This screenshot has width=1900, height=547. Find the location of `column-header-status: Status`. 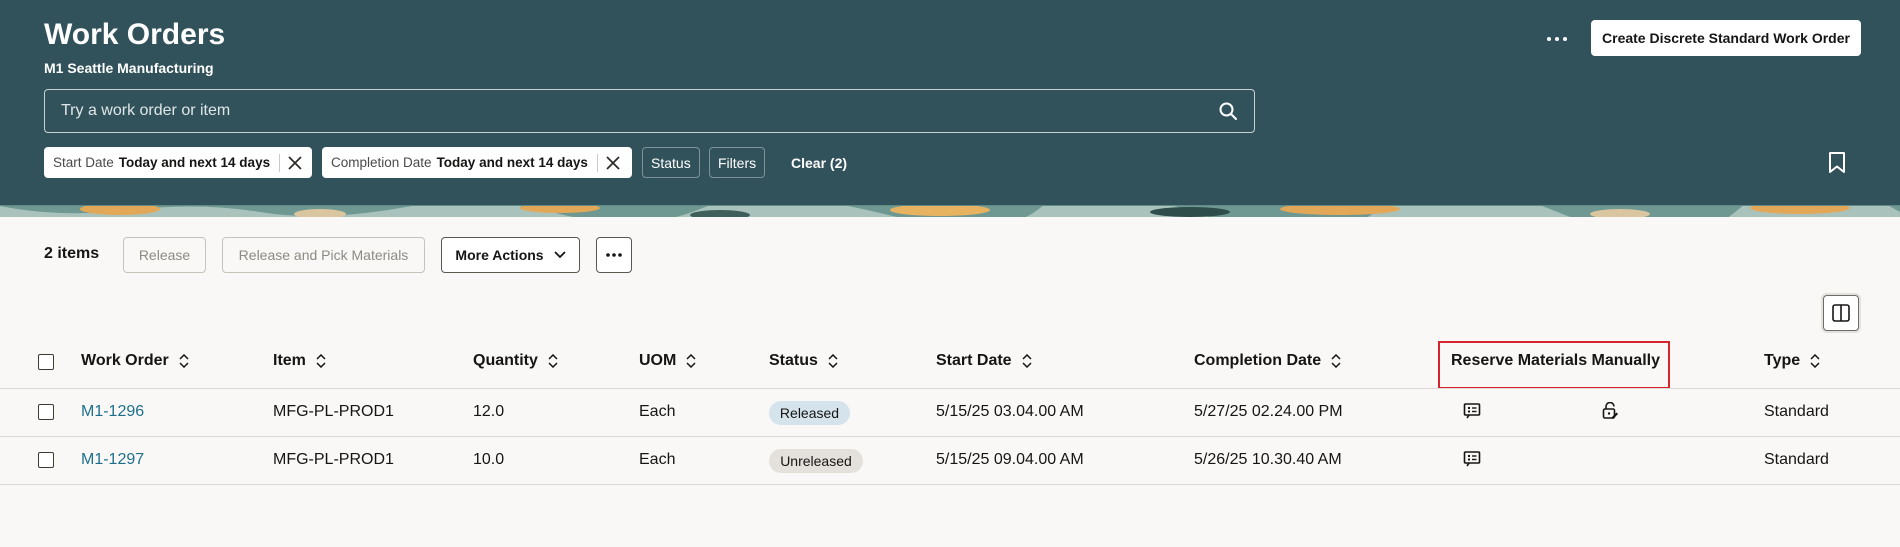

column-header-status: Status is located at coordinates (803, 361).